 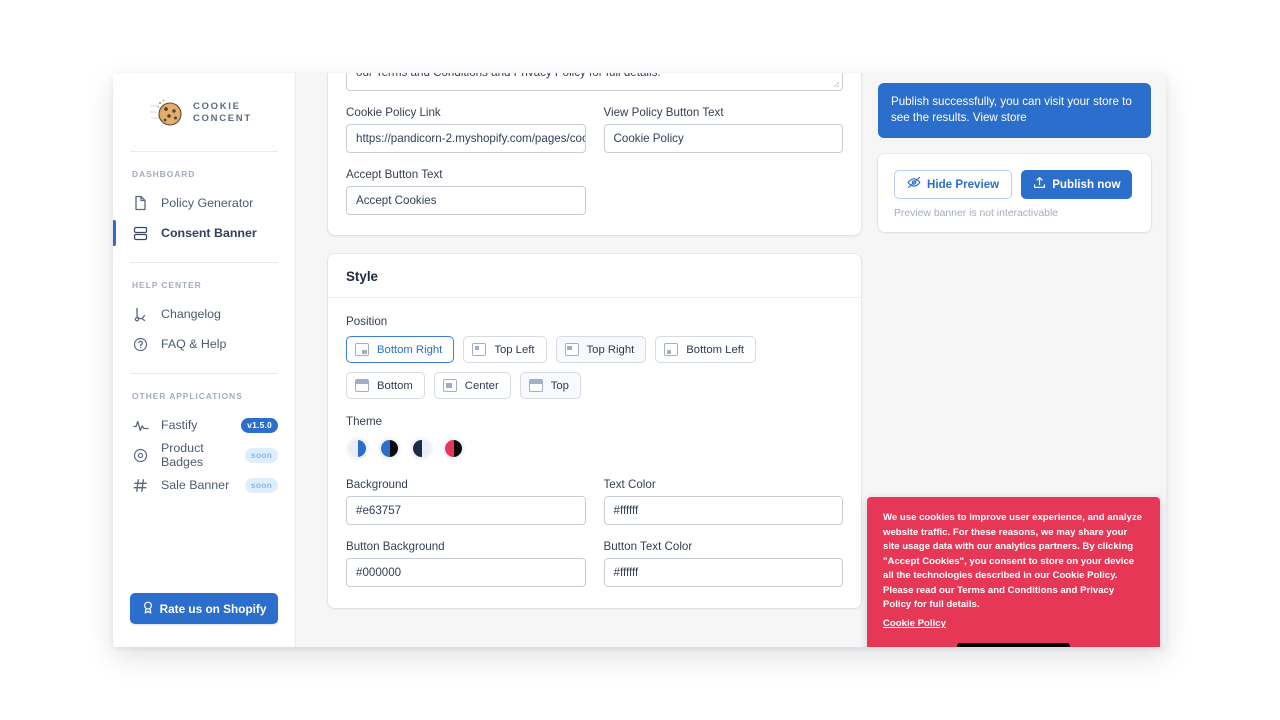 I want to click on sidebar-item-policy-generator: Policy Generator, so click(x=204, y=203).